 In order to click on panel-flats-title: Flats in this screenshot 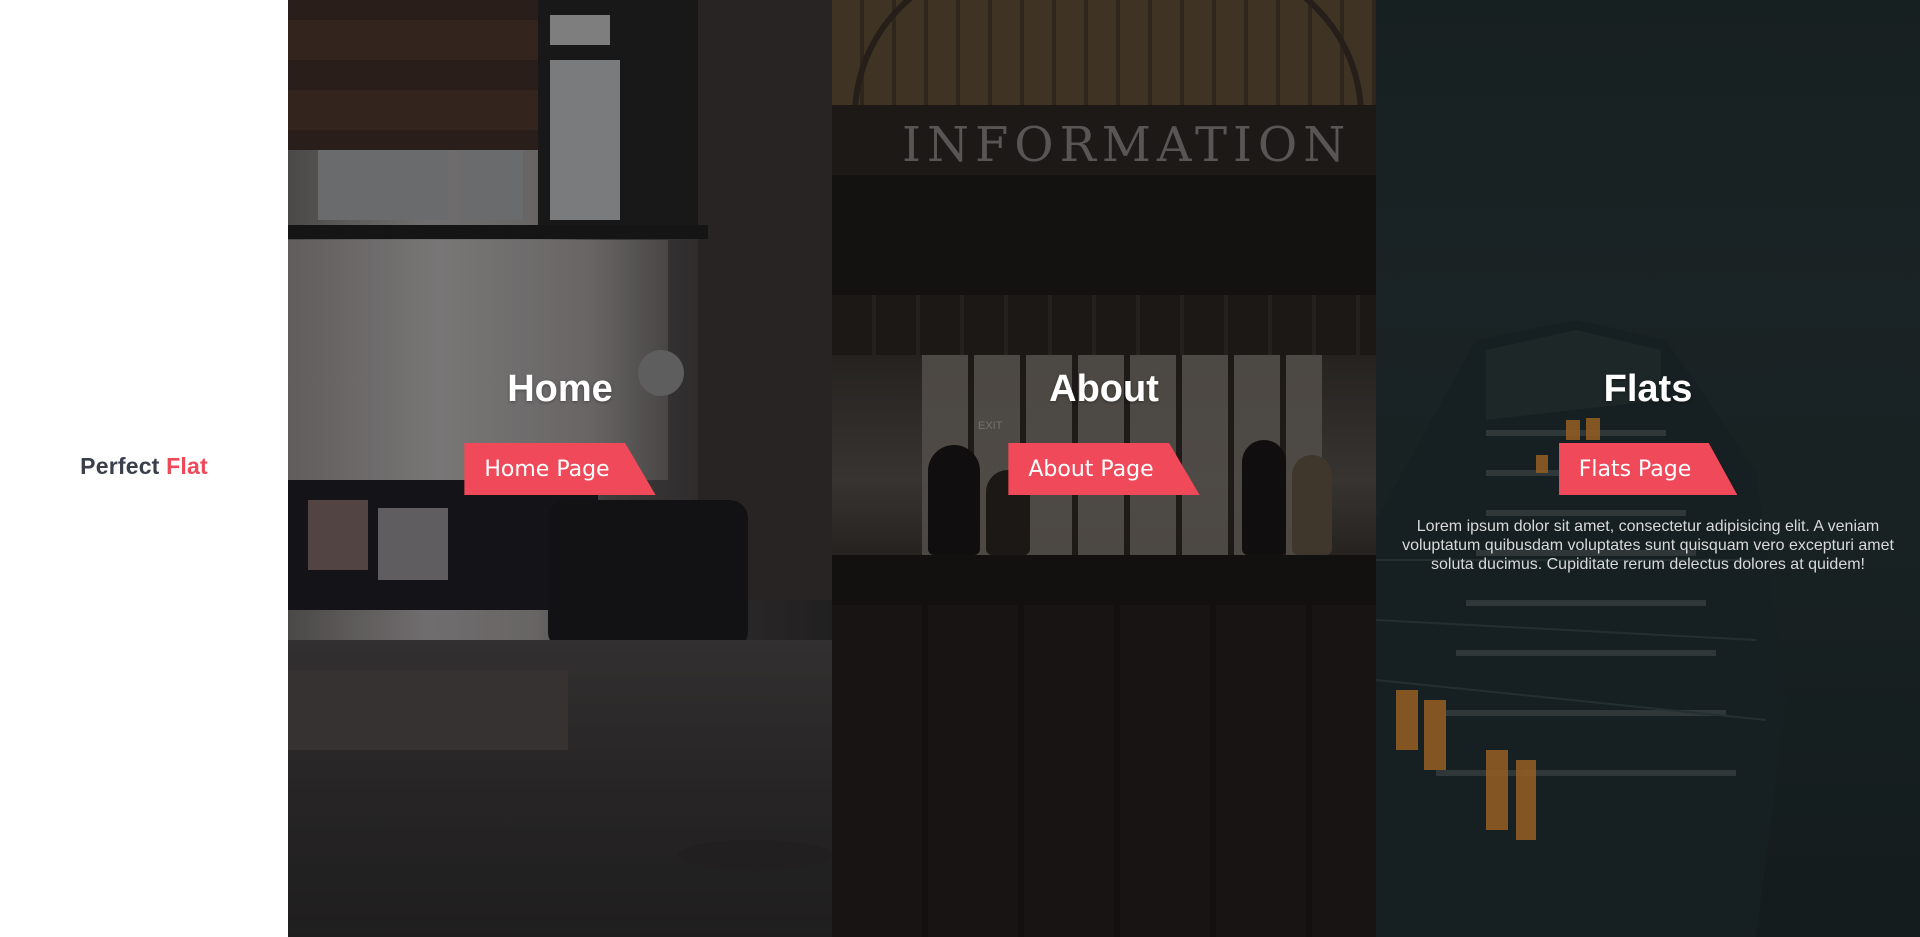, I will do `click(1648, 389)`.